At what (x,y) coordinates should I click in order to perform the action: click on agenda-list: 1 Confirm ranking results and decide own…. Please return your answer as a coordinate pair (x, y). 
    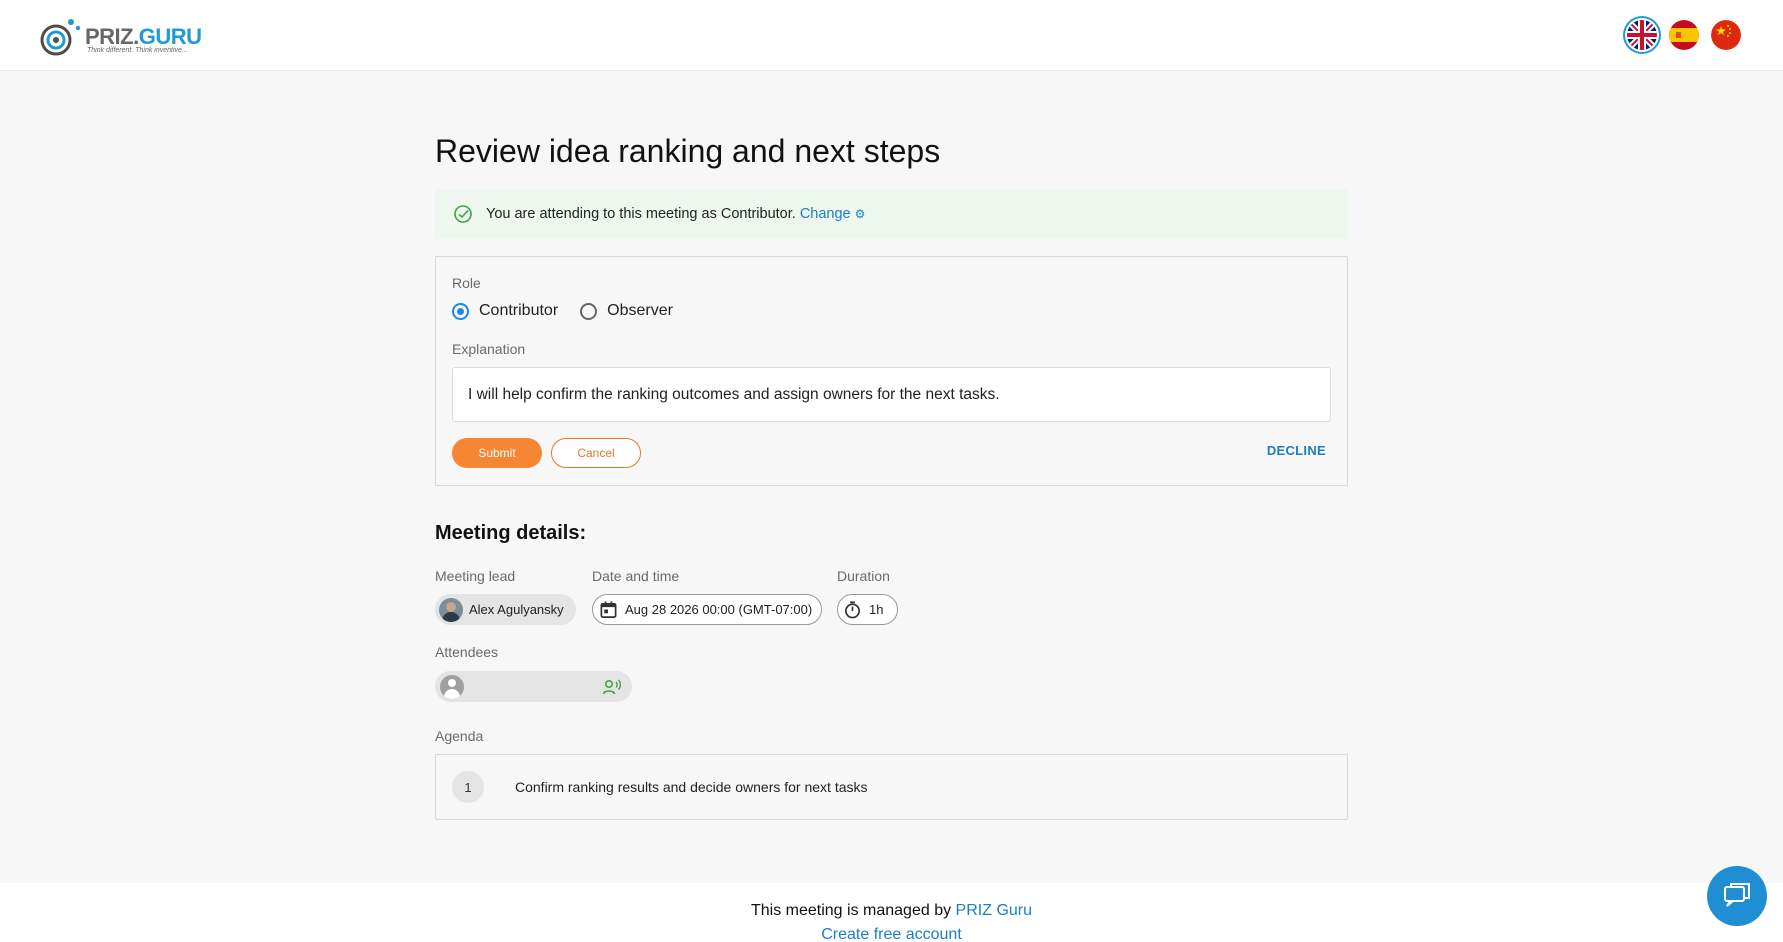
    Looking at the image, I should click on (891, 787).